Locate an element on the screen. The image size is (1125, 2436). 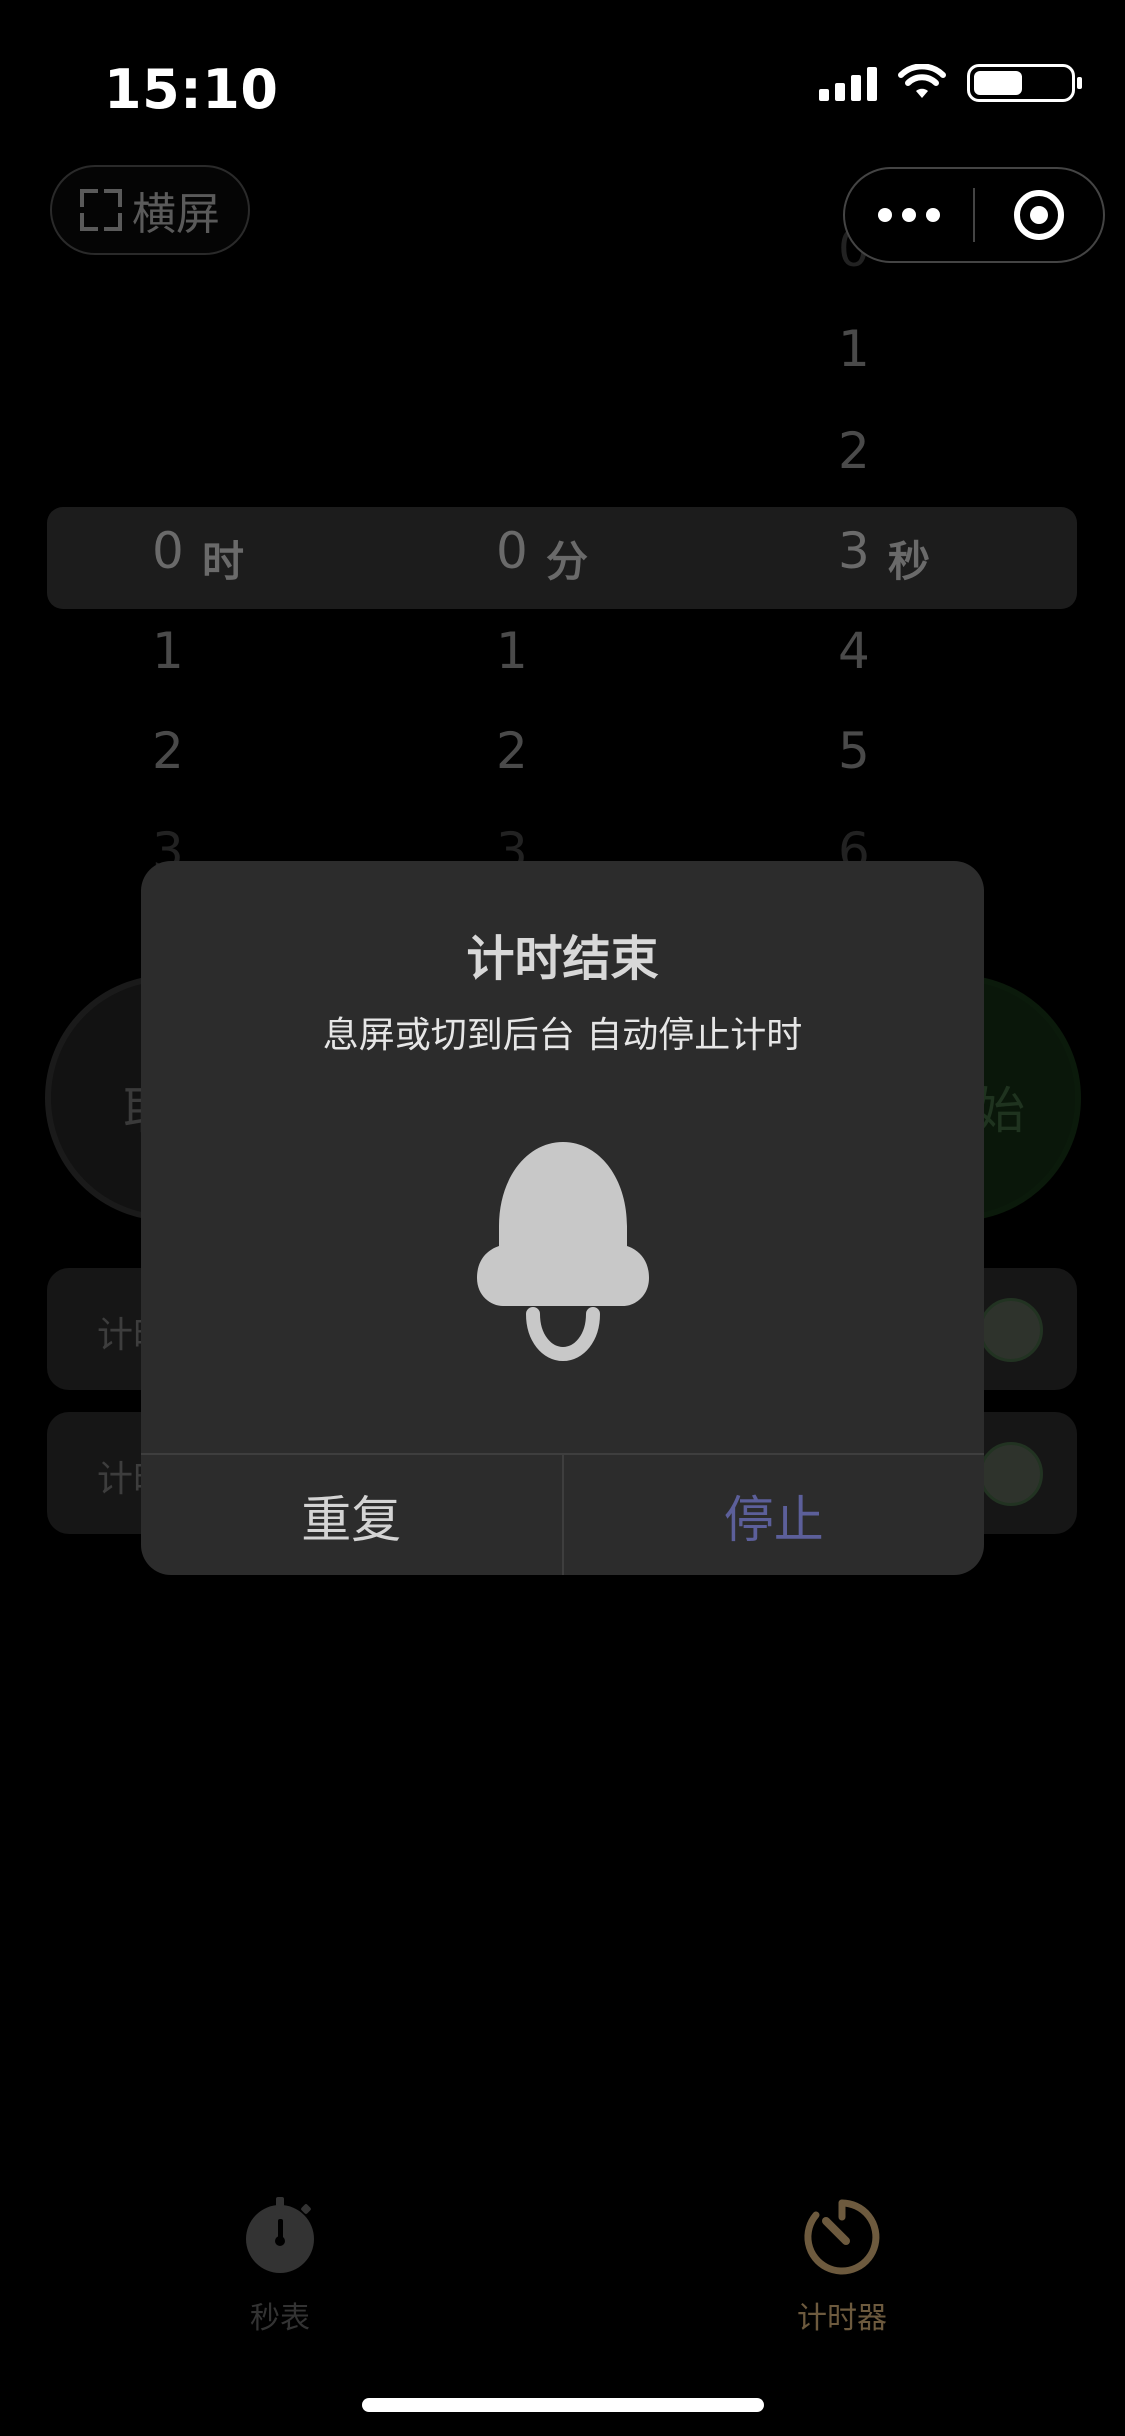
landscape-button: 横屏 is located at coordinates (150, 210).